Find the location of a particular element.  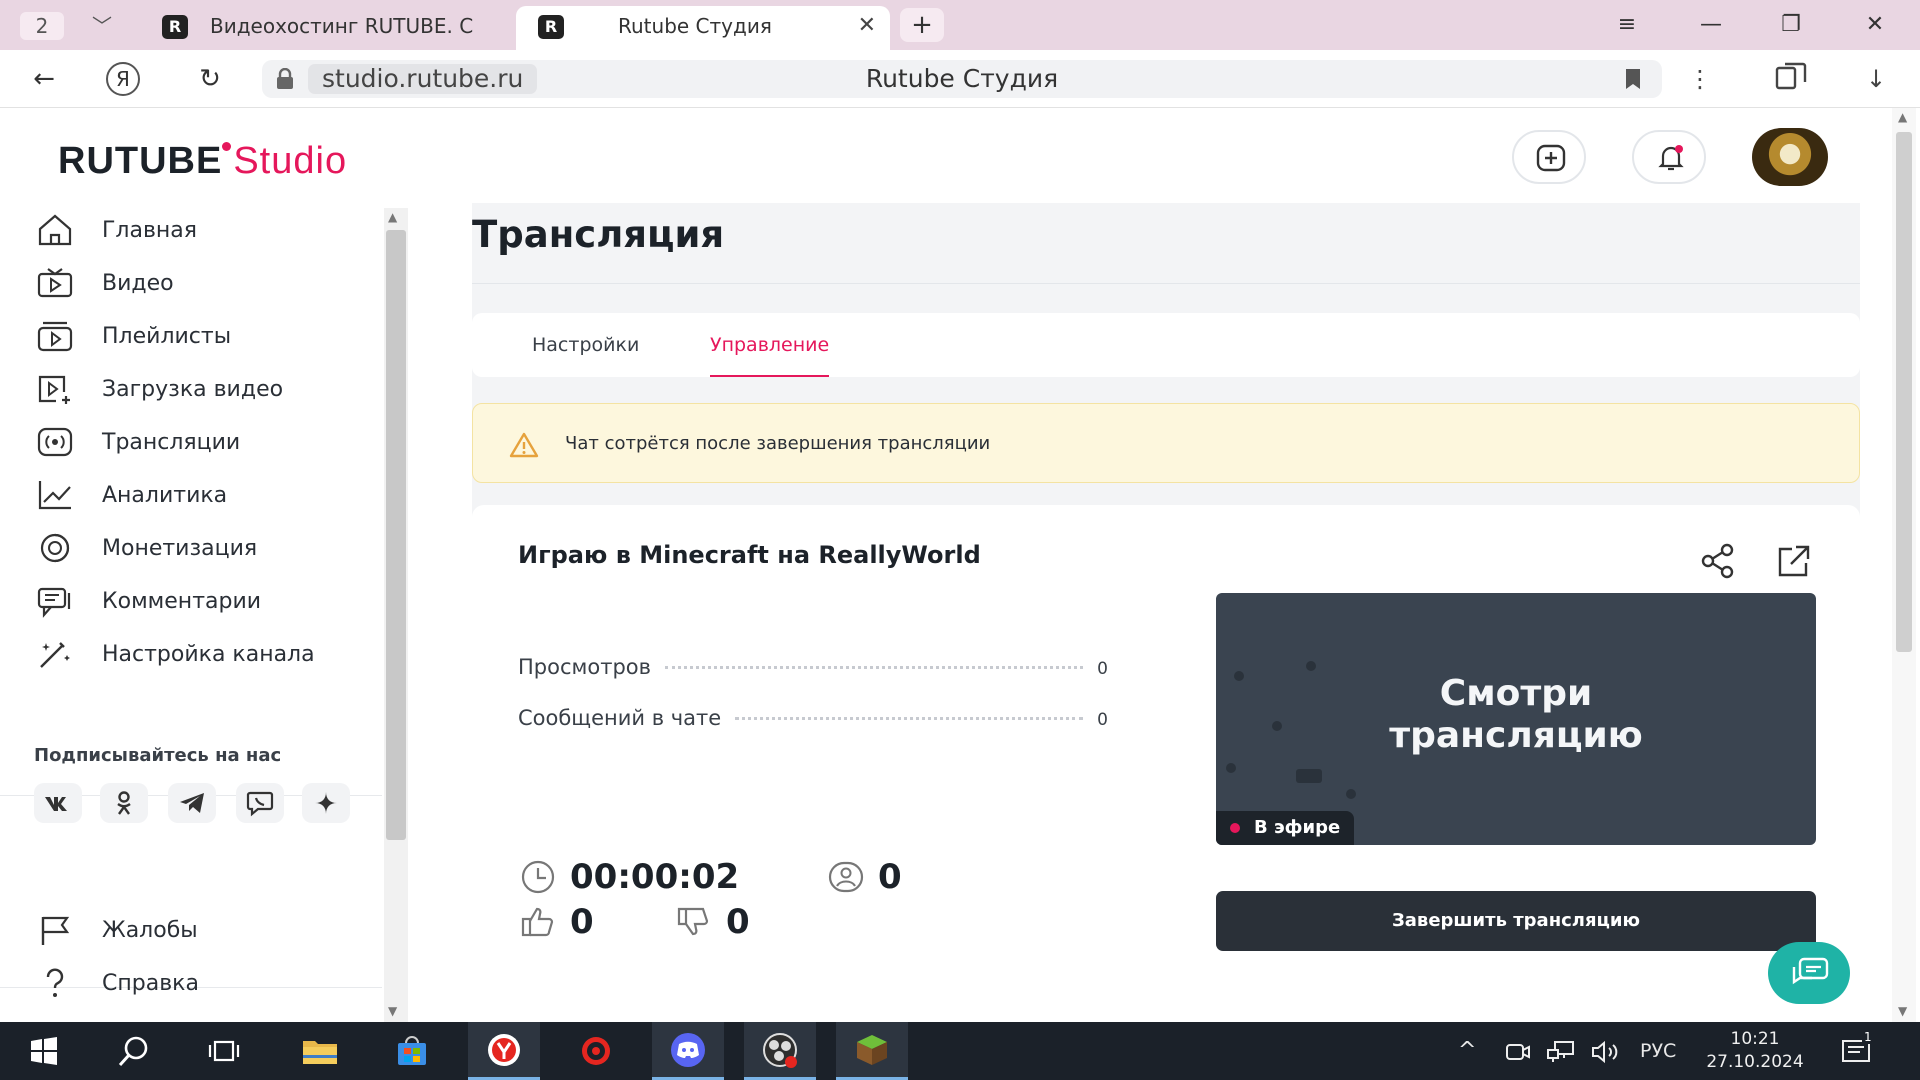

task-view-button is located at coordinates (224, 1051).